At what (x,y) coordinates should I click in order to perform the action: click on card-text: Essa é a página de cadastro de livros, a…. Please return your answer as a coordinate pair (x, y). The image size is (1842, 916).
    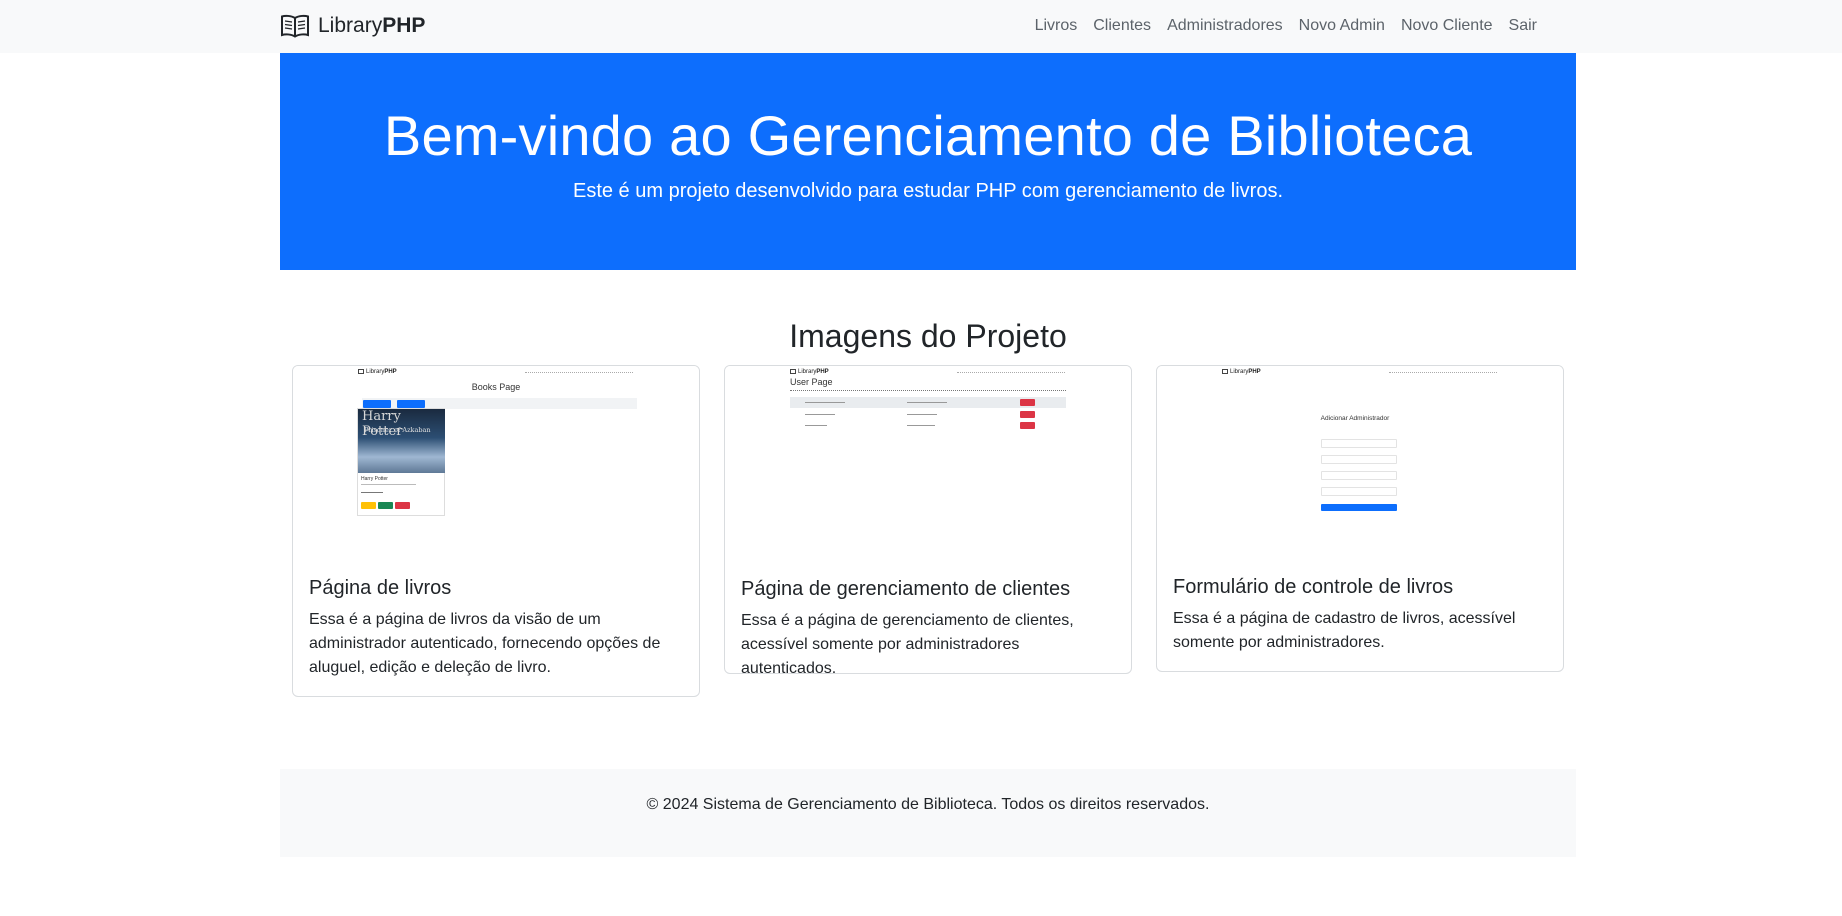
    Looking at the image, I should click on (1344, 630).